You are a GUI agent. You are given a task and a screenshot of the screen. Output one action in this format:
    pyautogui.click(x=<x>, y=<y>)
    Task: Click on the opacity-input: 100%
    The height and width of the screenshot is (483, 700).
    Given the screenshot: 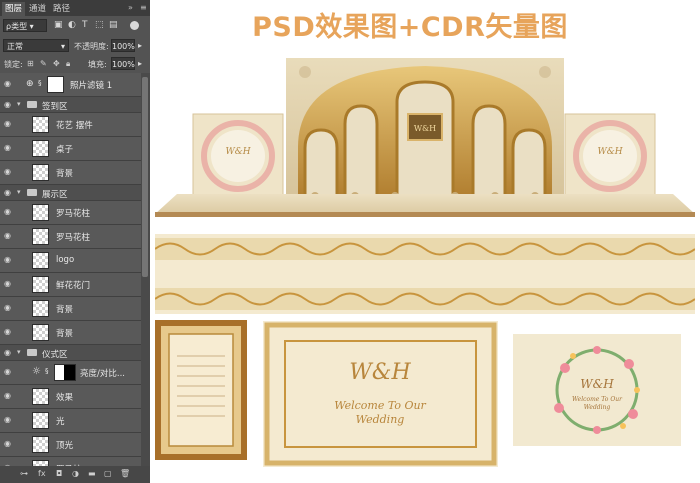 What is the action you would take?
    pyautogui.click(x=123, y=45)
    